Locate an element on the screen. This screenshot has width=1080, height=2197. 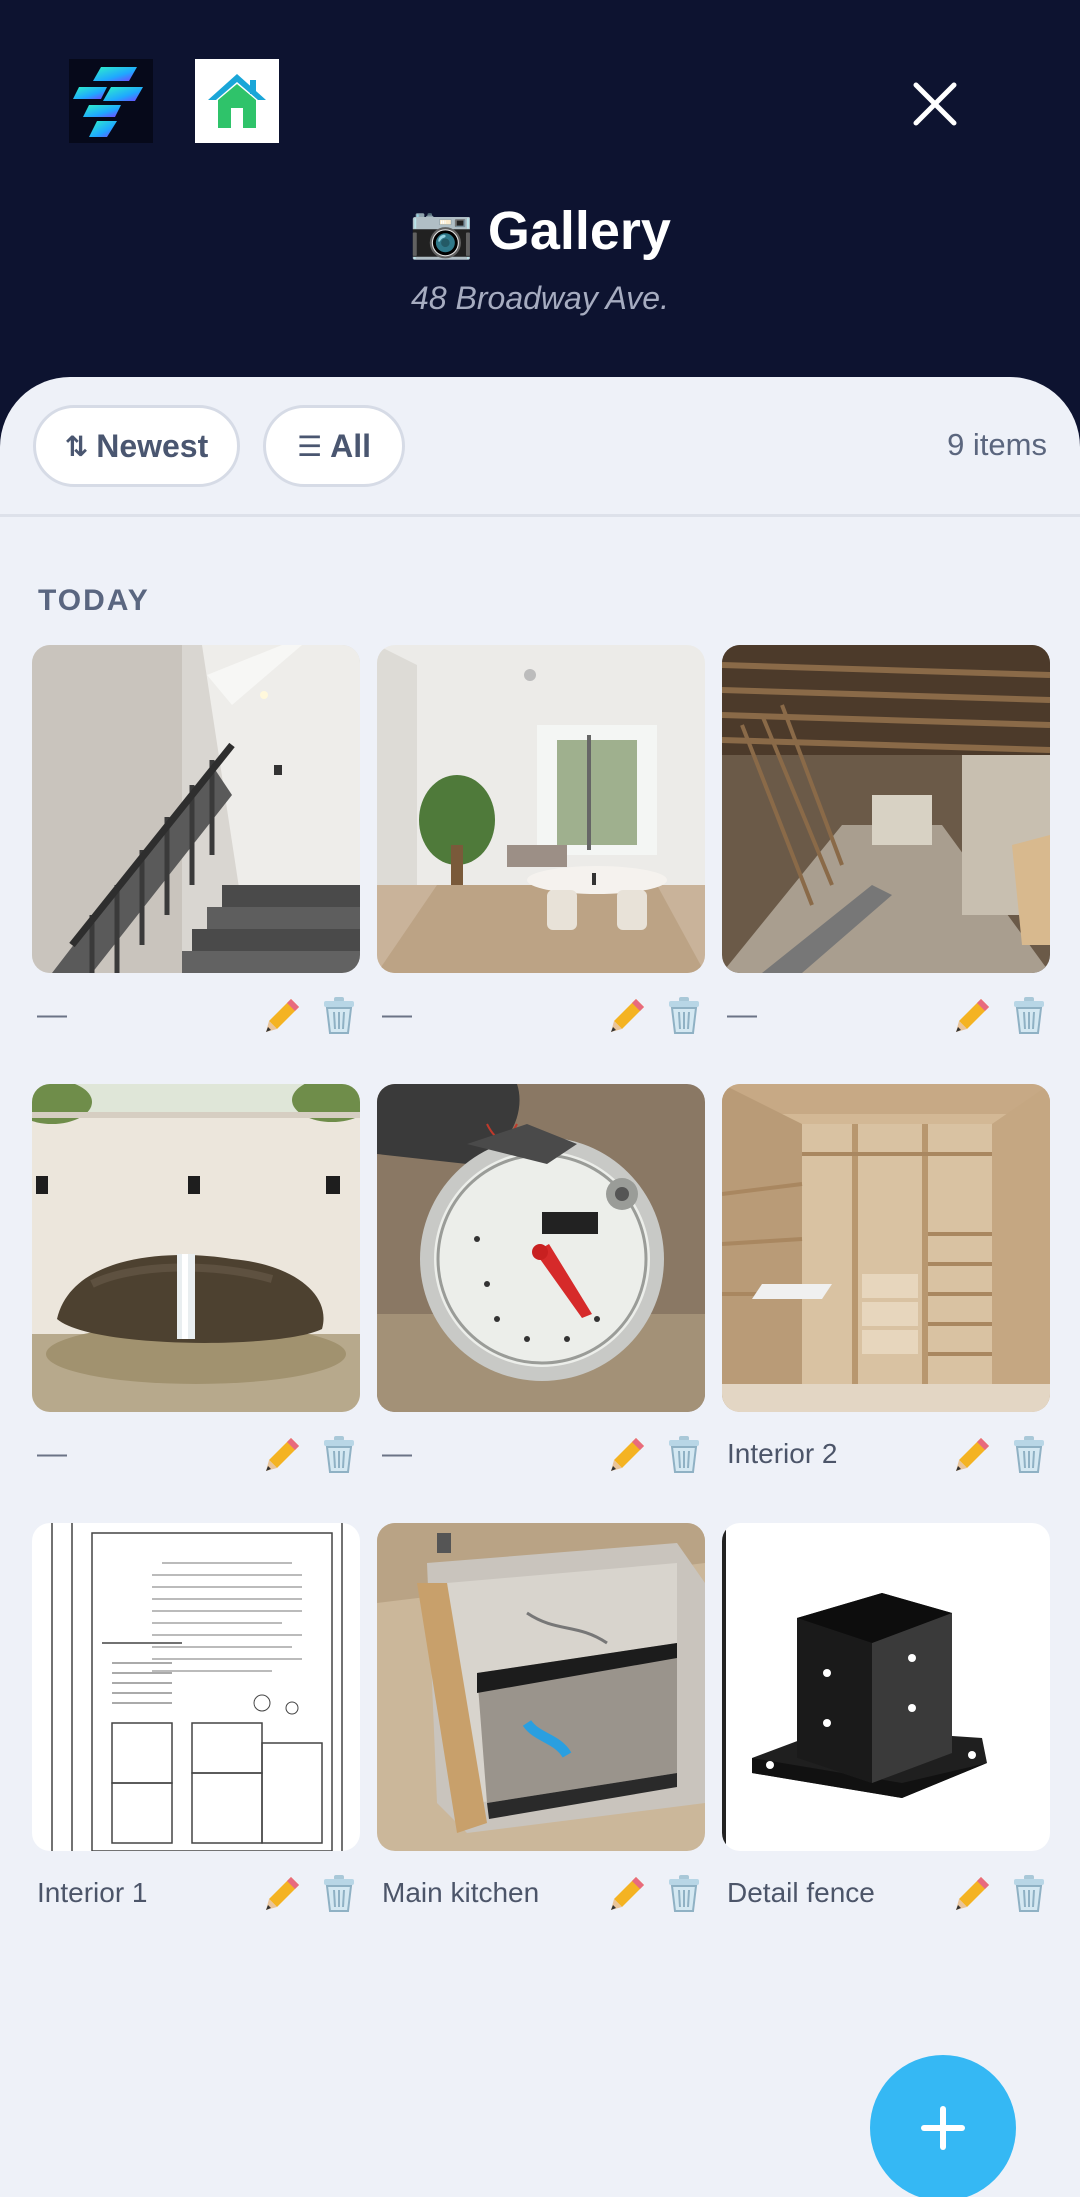
photo-caption-row: Detail fence is located at coordinates (886, 1893).